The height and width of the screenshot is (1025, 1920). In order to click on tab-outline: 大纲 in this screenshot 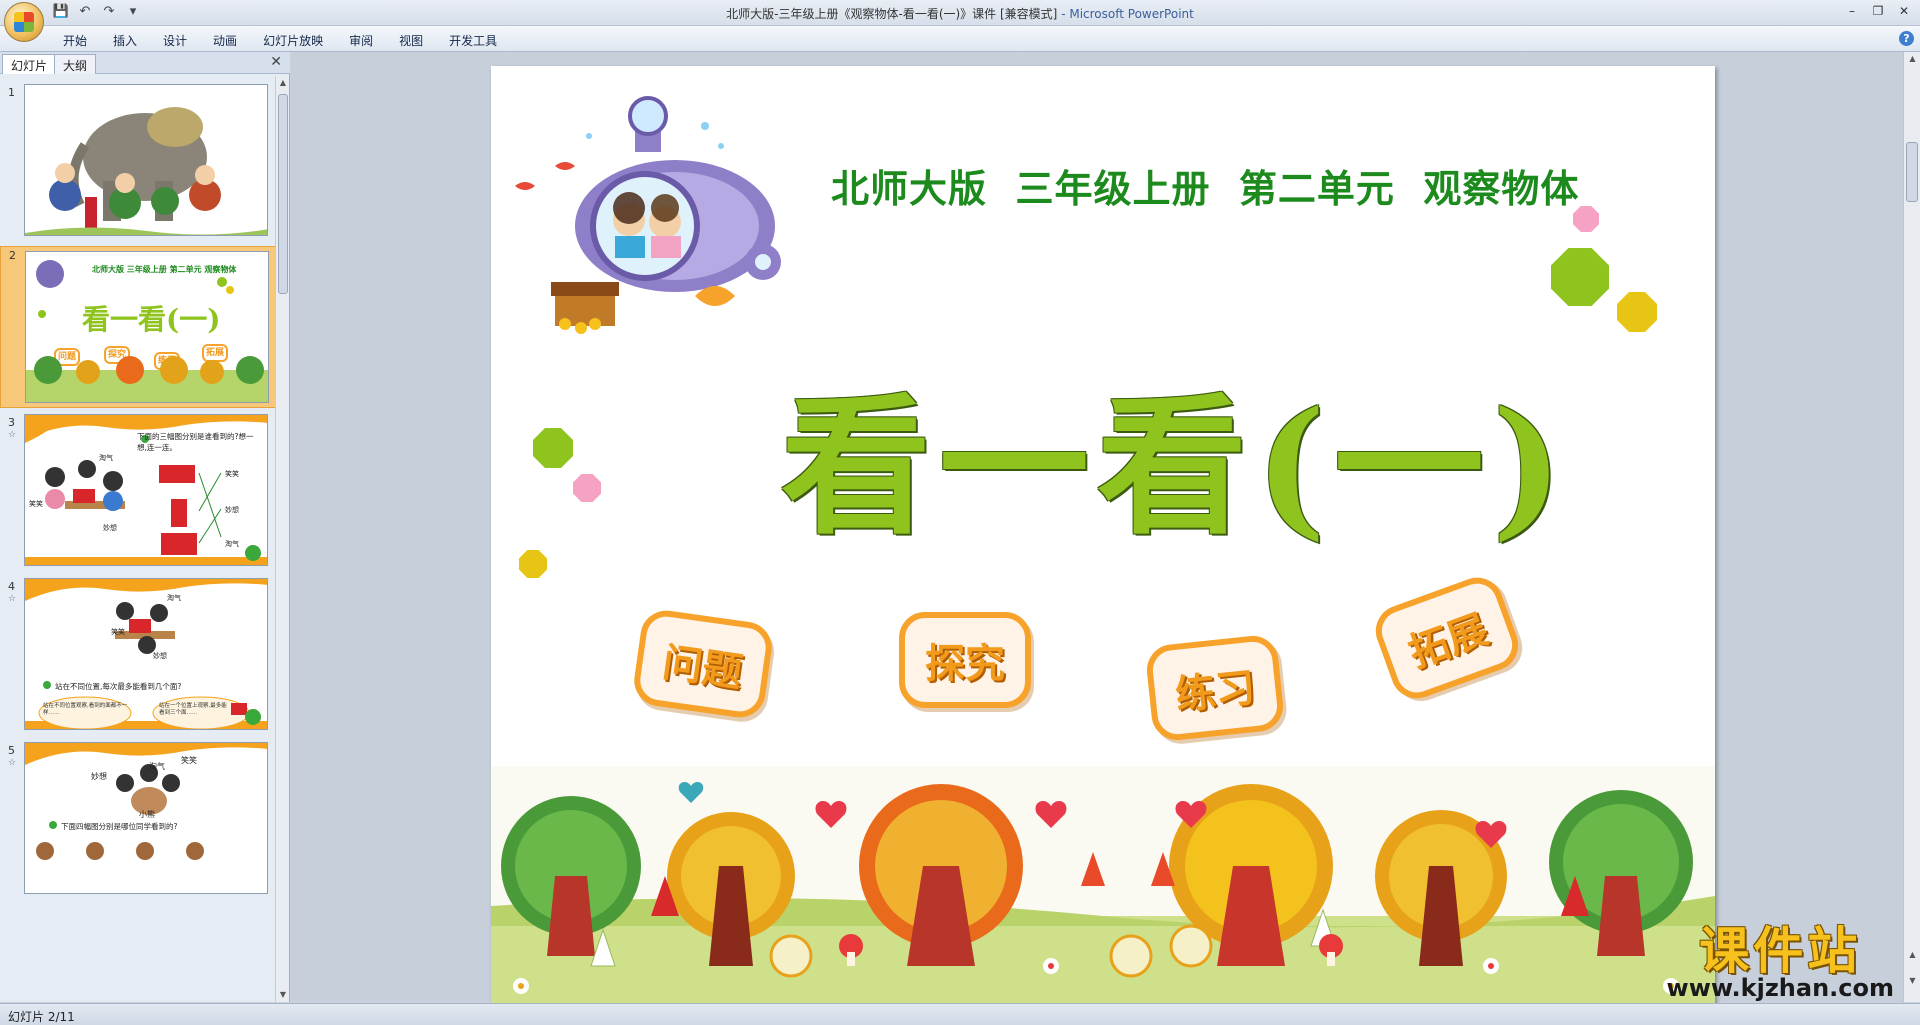, I will do `click(75, 64)`.